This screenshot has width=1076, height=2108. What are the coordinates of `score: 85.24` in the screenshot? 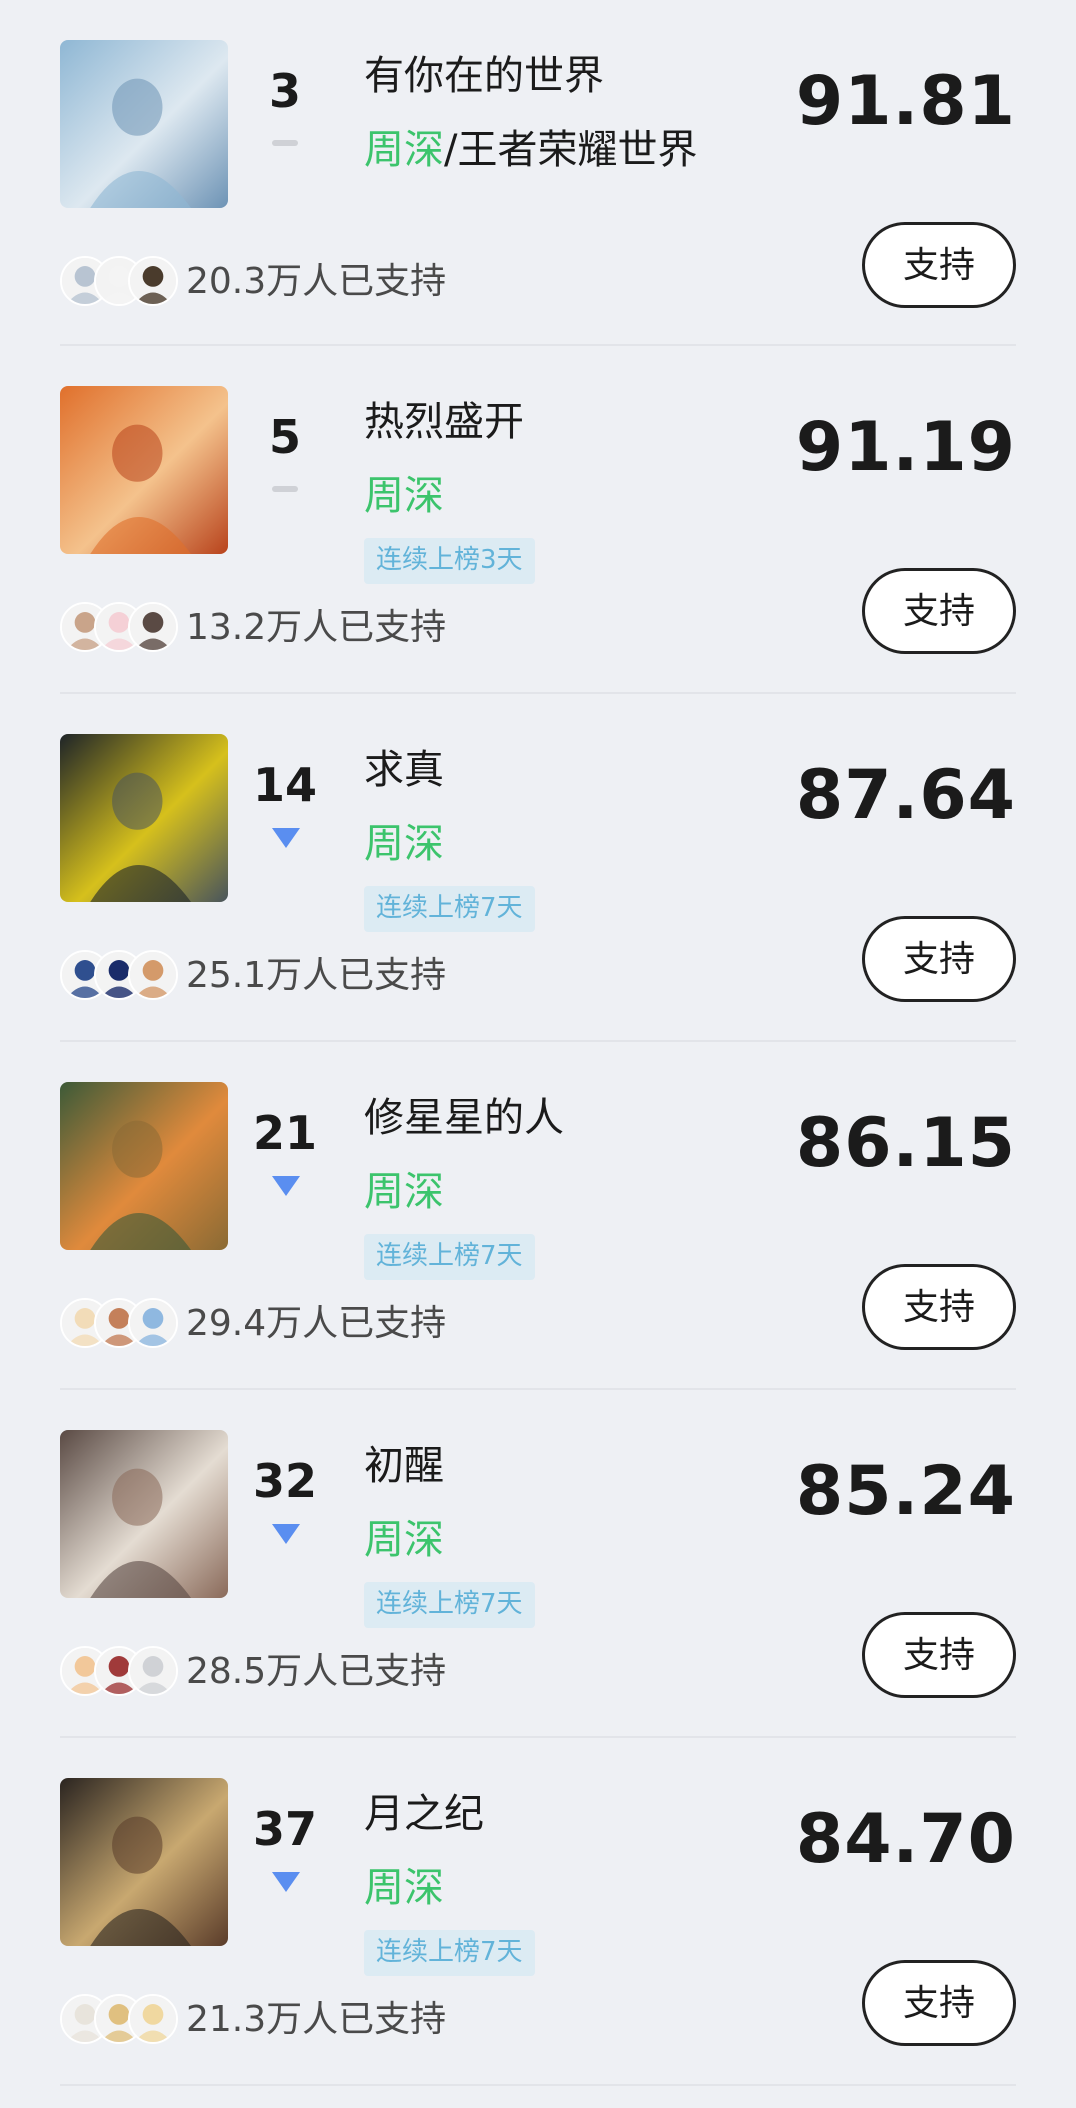 It's located at (905, 1491).